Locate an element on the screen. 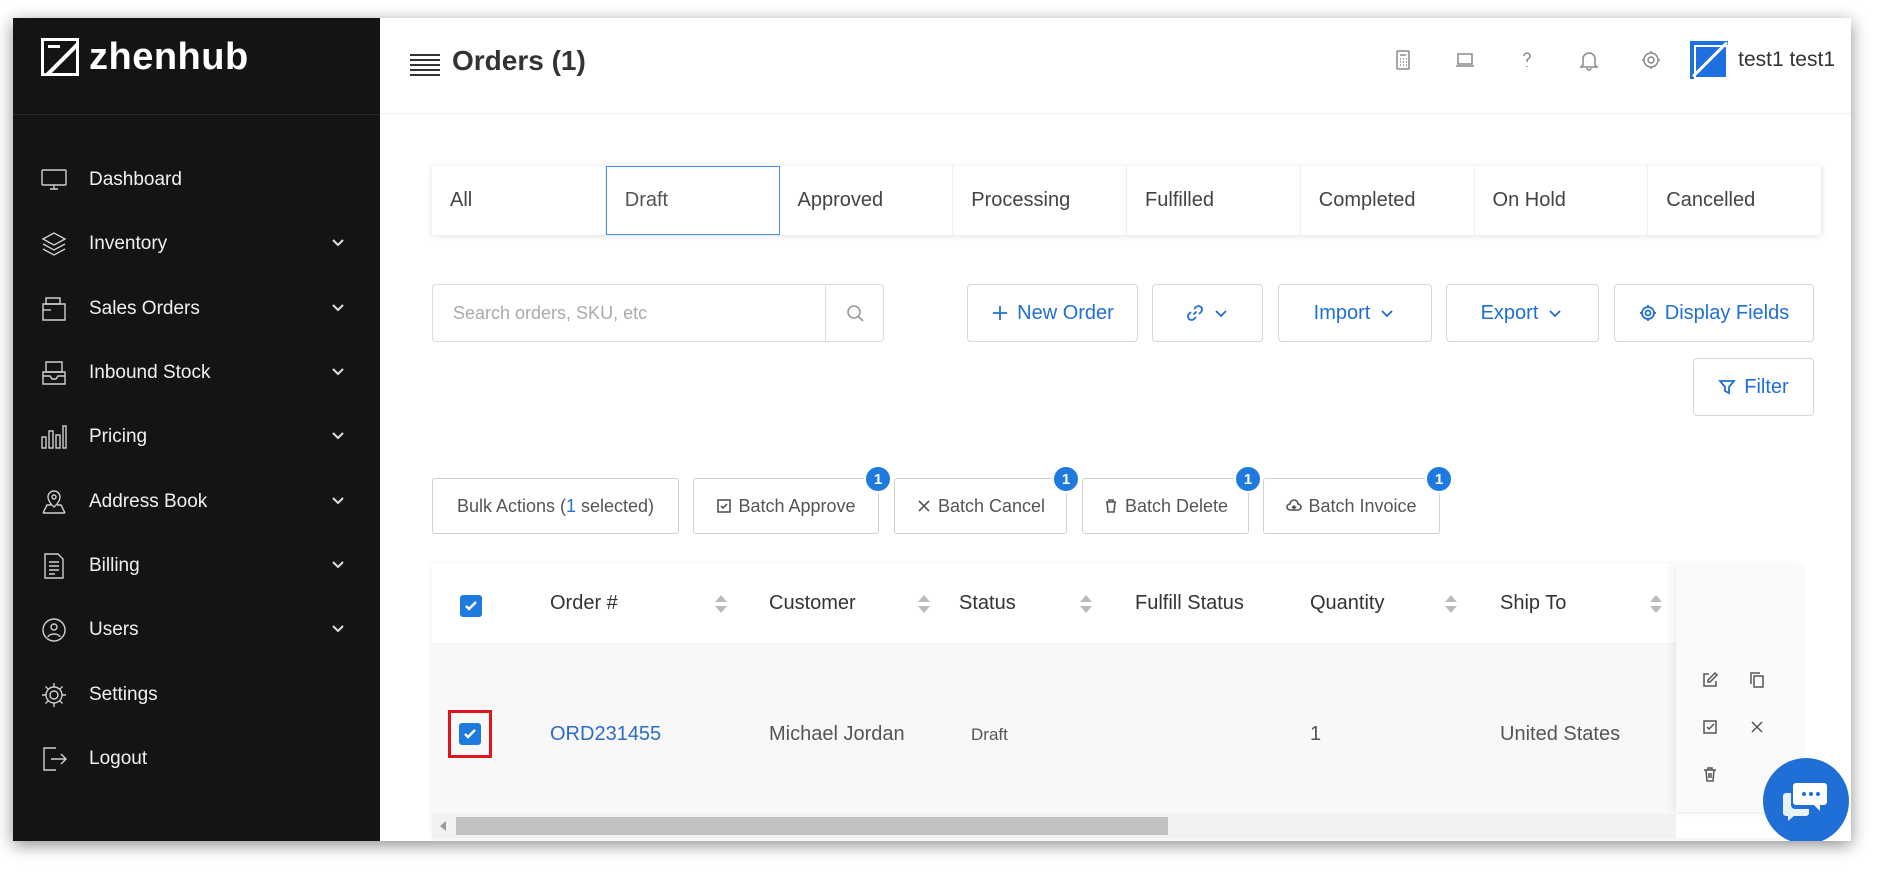 The width and height of the screenshot is (1886, 881). tab-processing: Processing is located at coordinates (1040, 200).